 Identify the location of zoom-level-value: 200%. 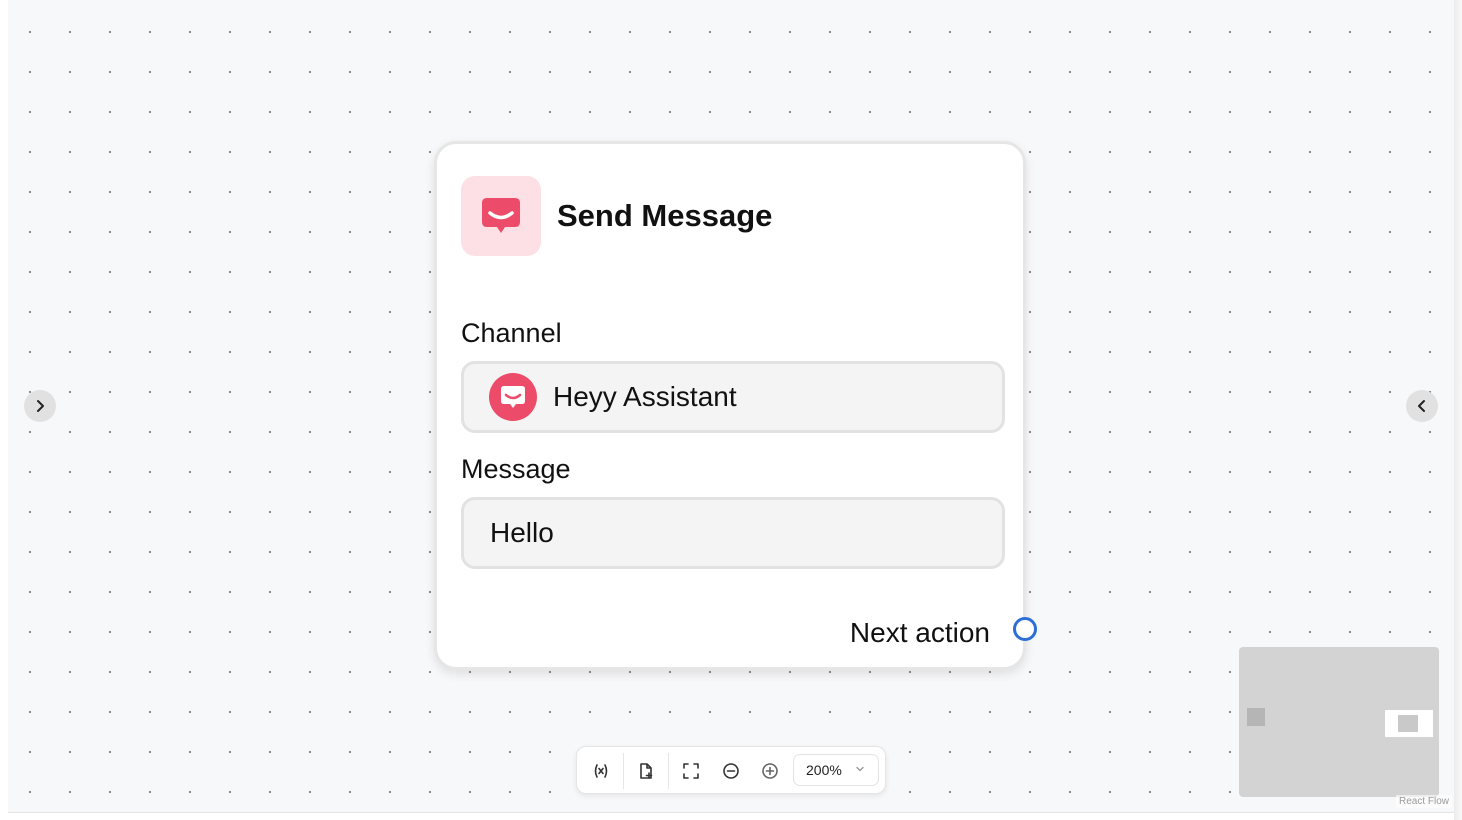
(824, 770).